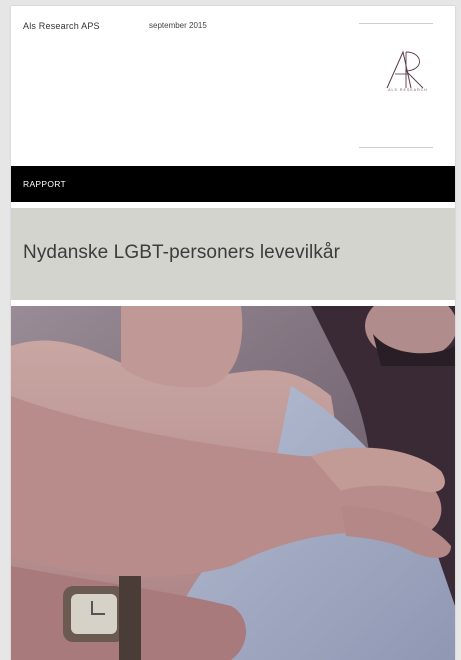  I want to click on publication-date: september 2015, so click(178, 25).